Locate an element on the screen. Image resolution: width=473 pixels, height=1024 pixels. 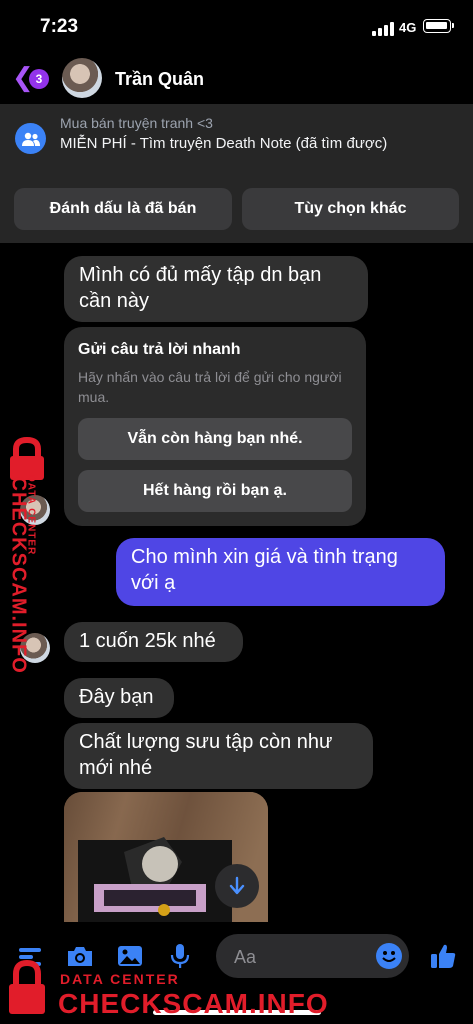
message-bubble: 1 cuốn 25k nhé is located at coordinates (153, 642).